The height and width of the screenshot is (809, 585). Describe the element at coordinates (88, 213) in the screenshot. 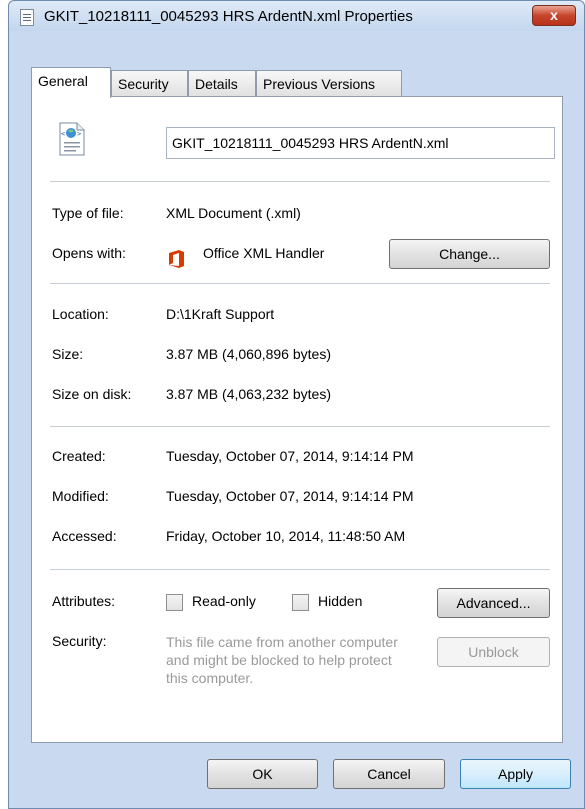

I see `type-label: Type of file:` at that location.